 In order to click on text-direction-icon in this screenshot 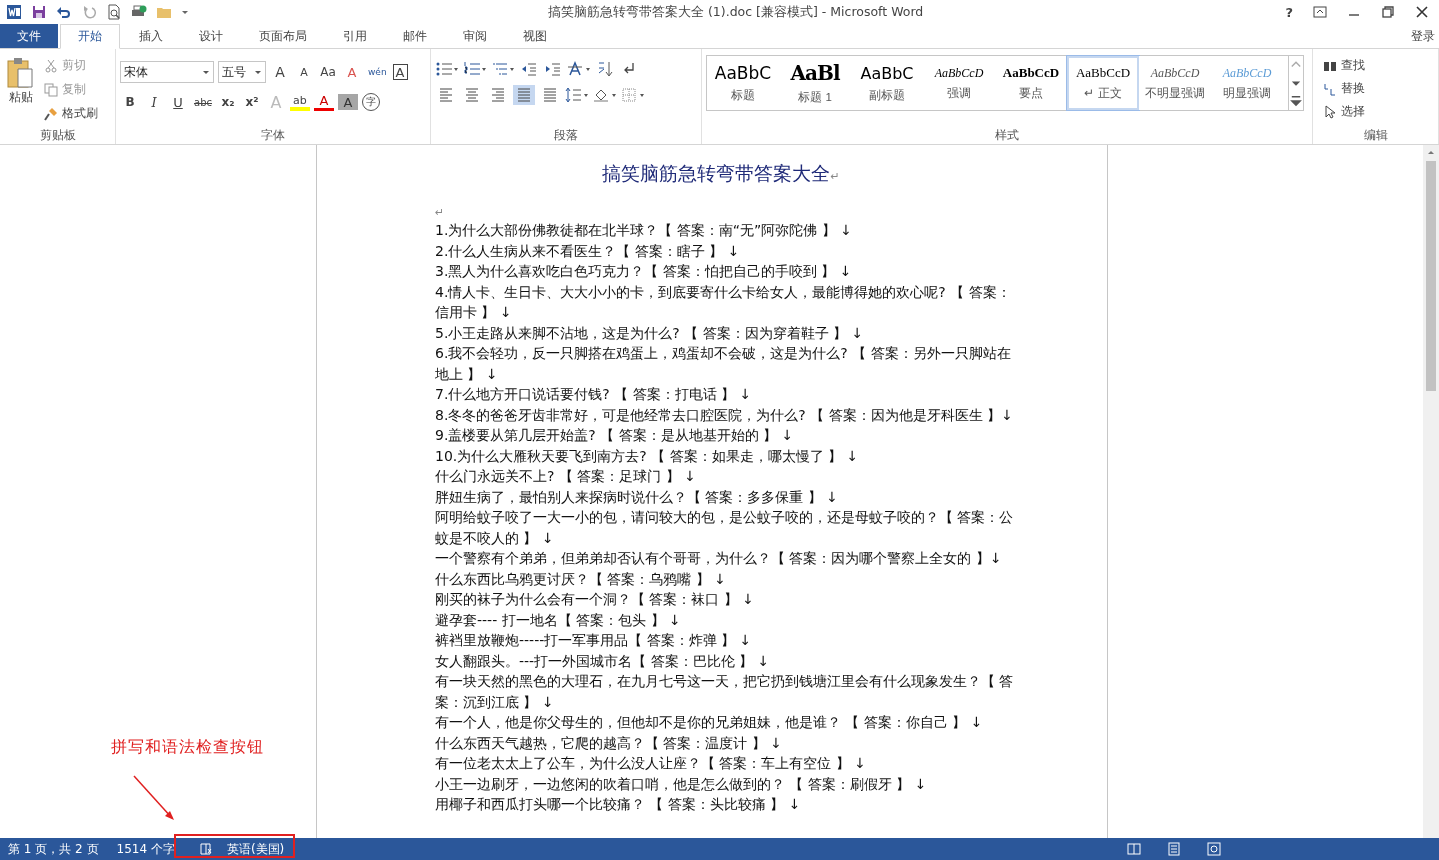, I will do `click(579, 69)`.